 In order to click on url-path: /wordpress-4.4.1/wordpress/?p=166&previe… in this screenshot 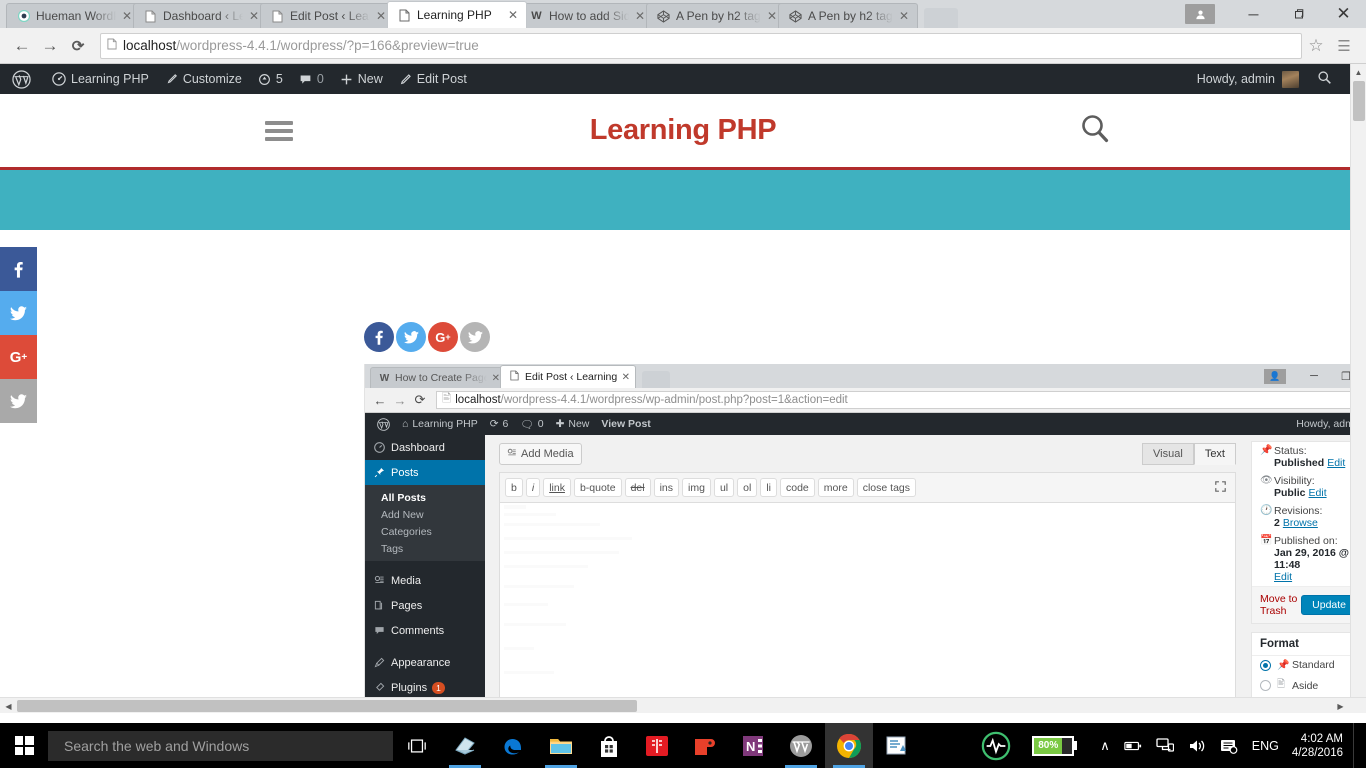, I will do `click(327, 45)`.